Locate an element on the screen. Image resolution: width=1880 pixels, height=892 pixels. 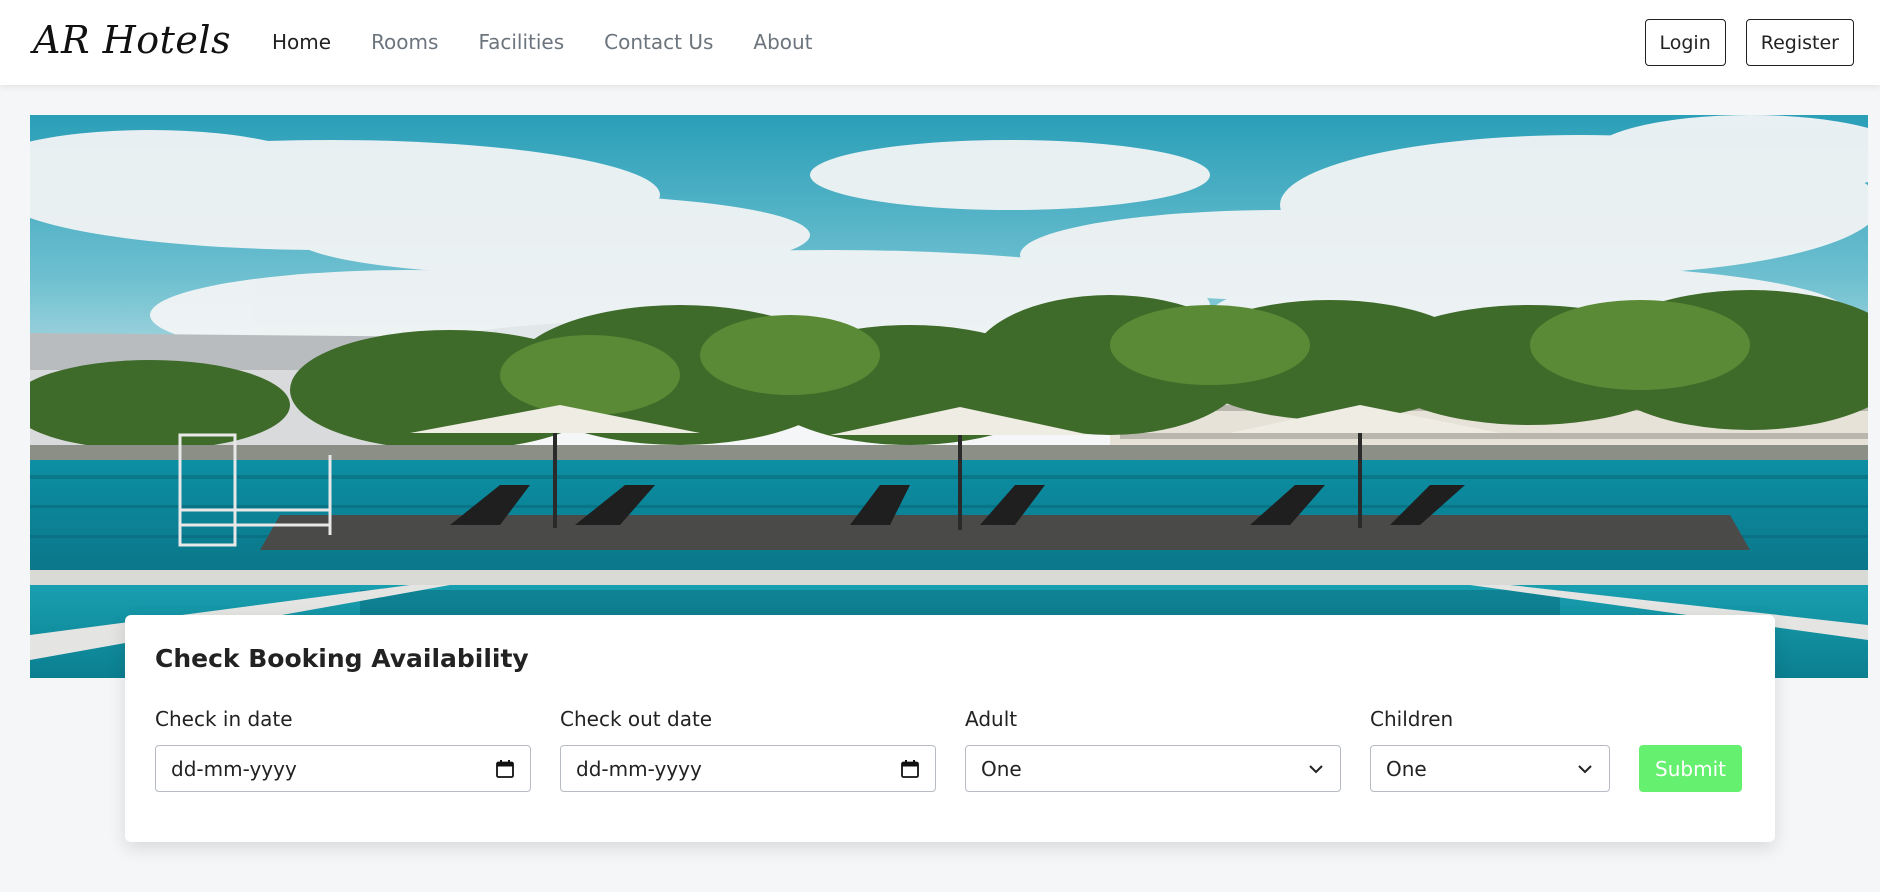
submit-button: Submit is located at coordinates (1690, 768).